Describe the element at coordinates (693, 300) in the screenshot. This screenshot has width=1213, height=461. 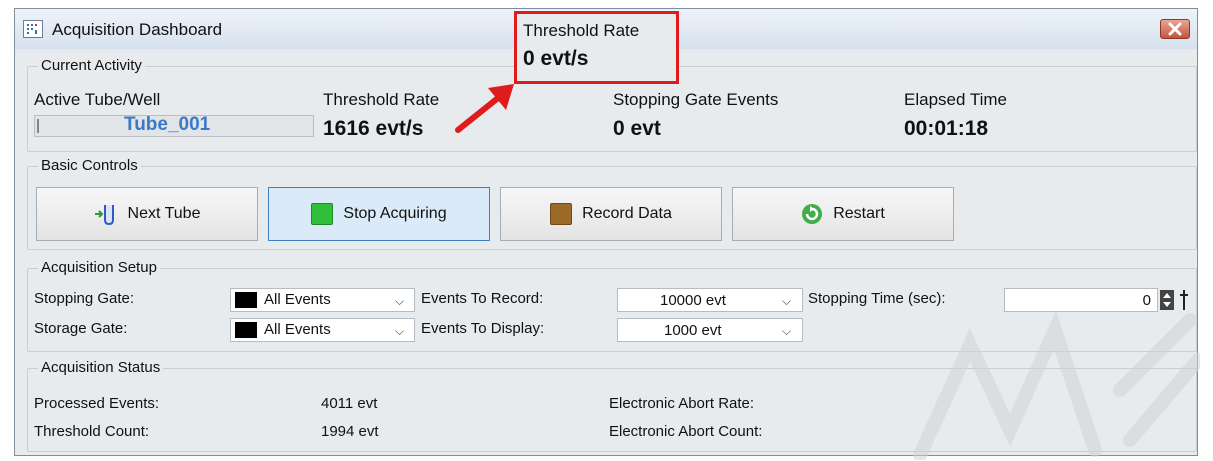
I see `events-to-record-value: 10000 evt` at that location.